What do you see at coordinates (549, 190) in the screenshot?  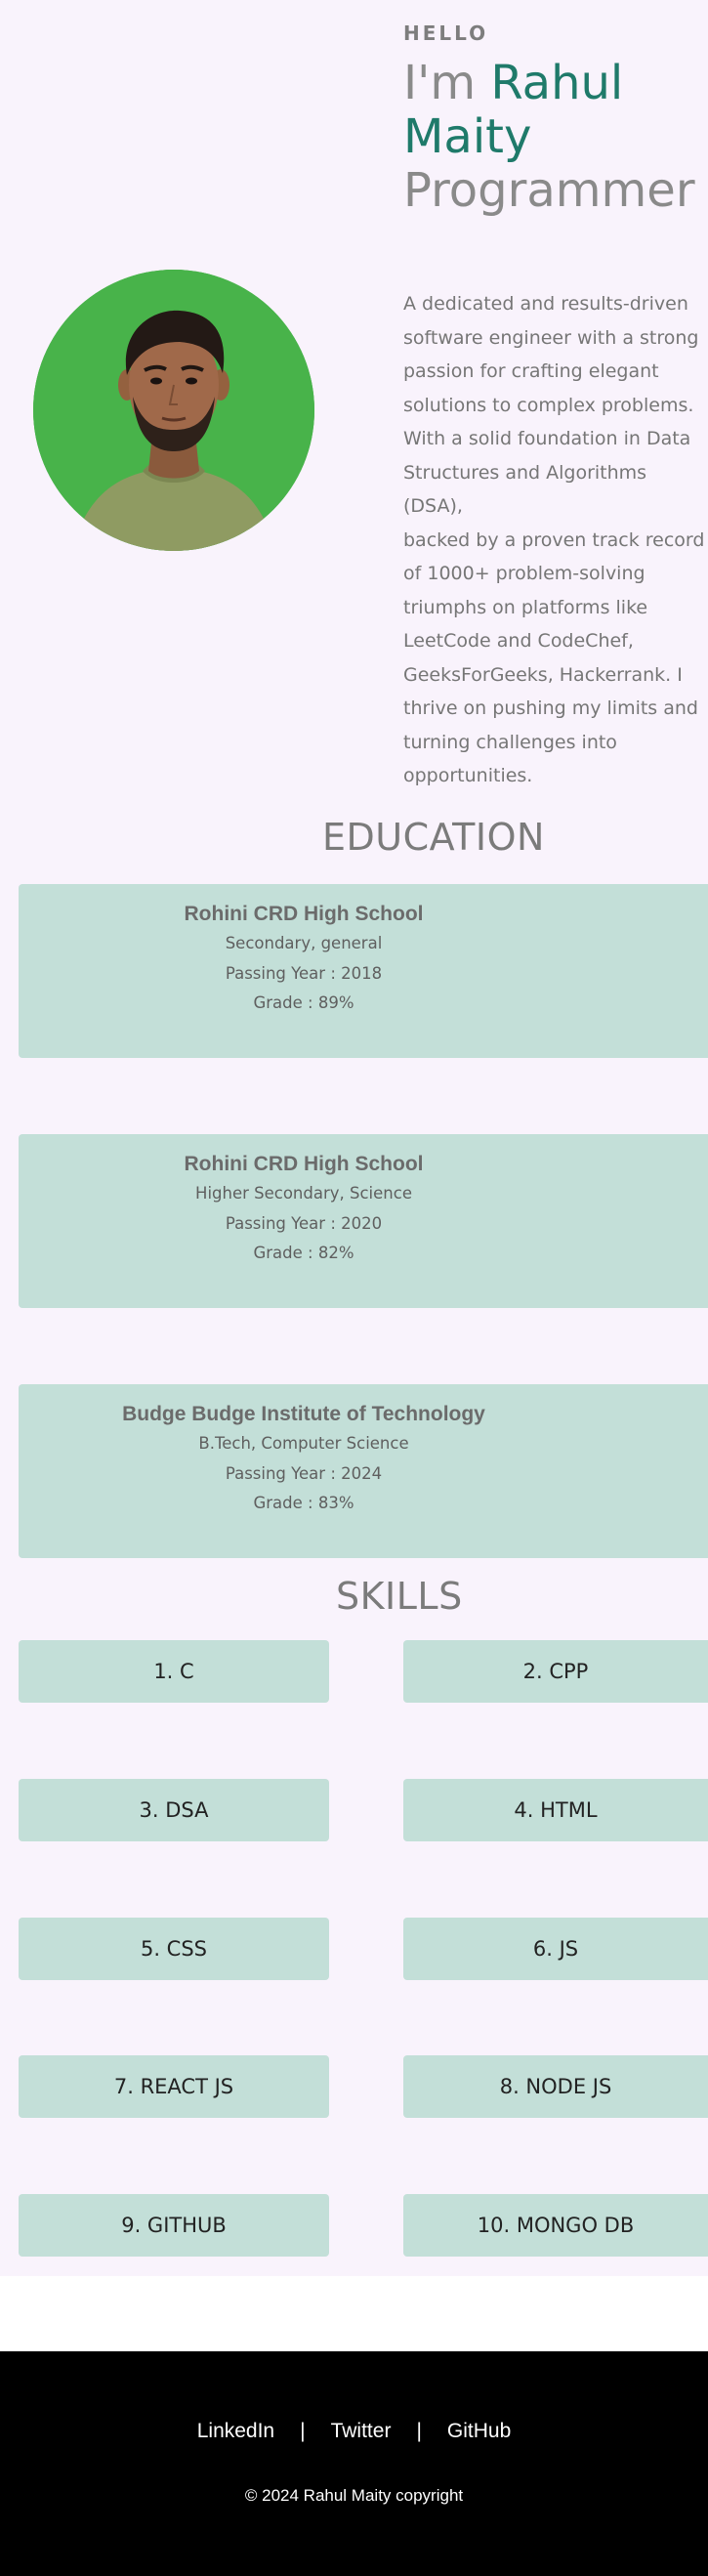 I see `role-title: Programmer` at bounding box center [549, 190].